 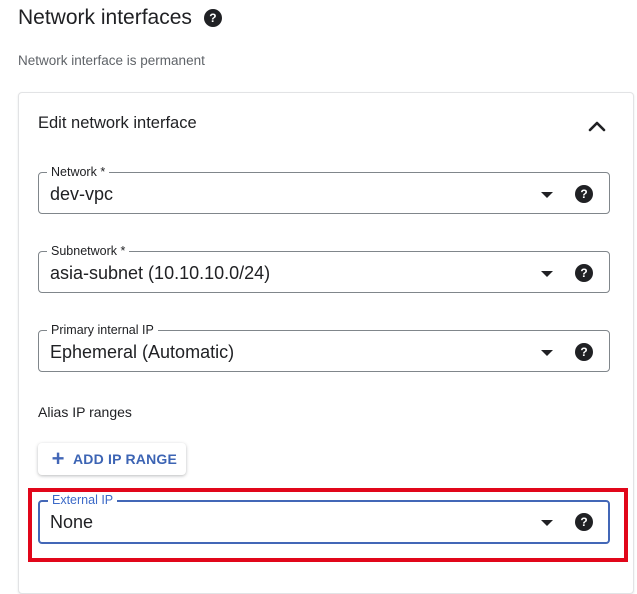 I want to click on subnetwork-label: Subnetwork *, so click(x=88, y=251).